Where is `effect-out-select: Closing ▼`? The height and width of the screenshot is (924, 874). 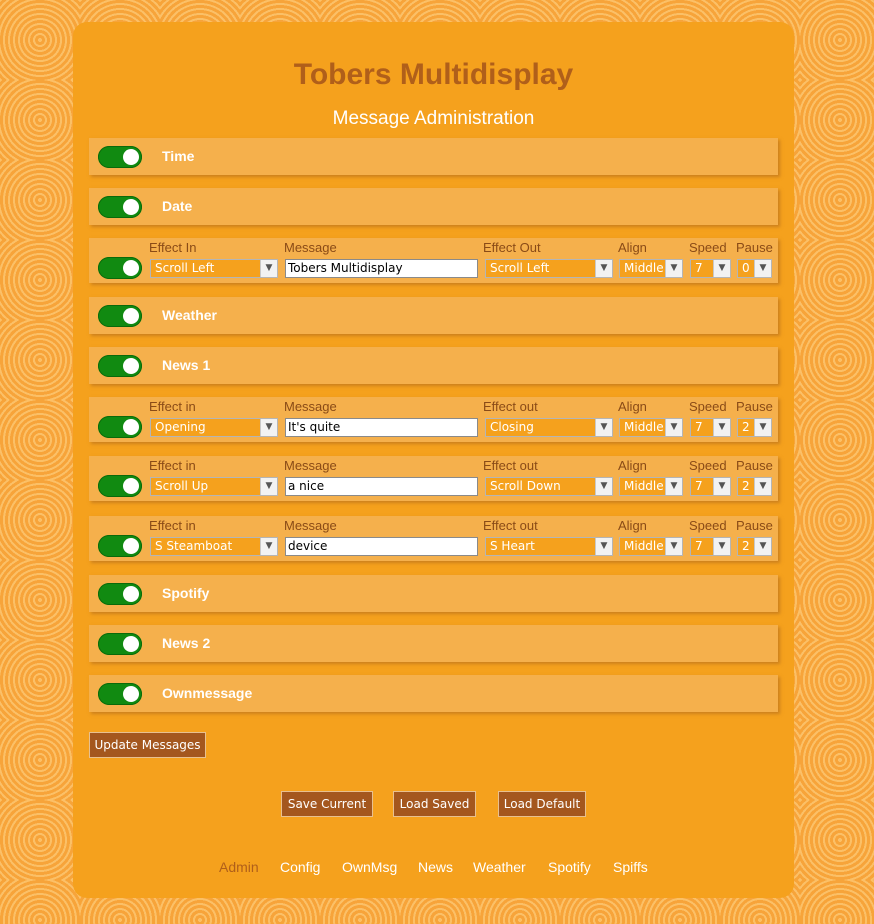 effect-out-select: Closing ▼ is located at coordinates (549, 427).